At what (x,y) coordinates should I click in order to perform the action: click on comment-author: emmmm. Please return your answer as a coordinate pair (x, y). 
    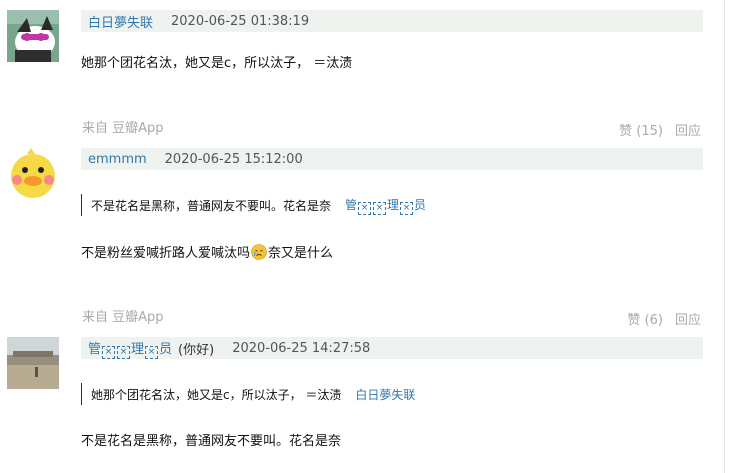
    Looking at the image, I should click on (117, 159).